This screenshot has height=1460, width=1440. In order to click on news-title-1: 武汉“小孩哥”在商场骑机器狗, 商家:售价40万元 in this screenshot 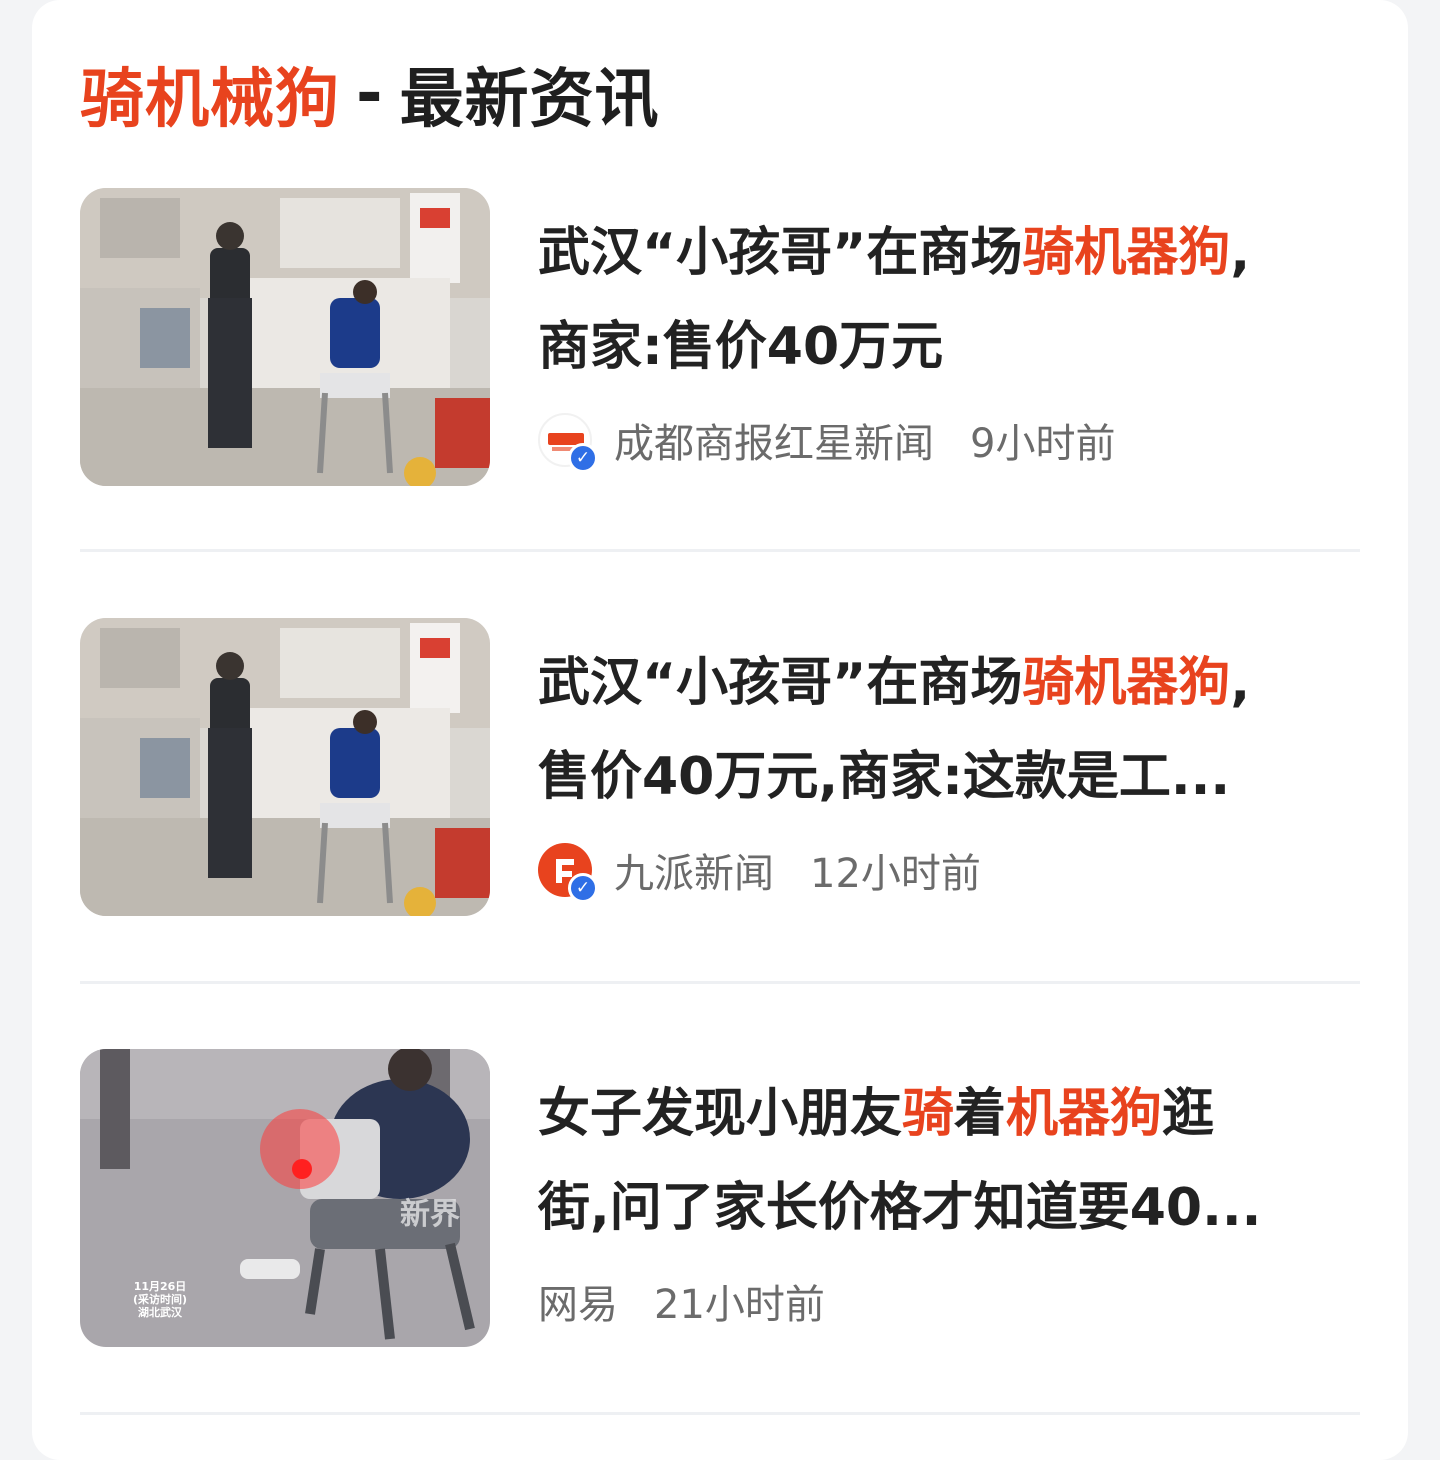, I will do `click(949, 300)`.